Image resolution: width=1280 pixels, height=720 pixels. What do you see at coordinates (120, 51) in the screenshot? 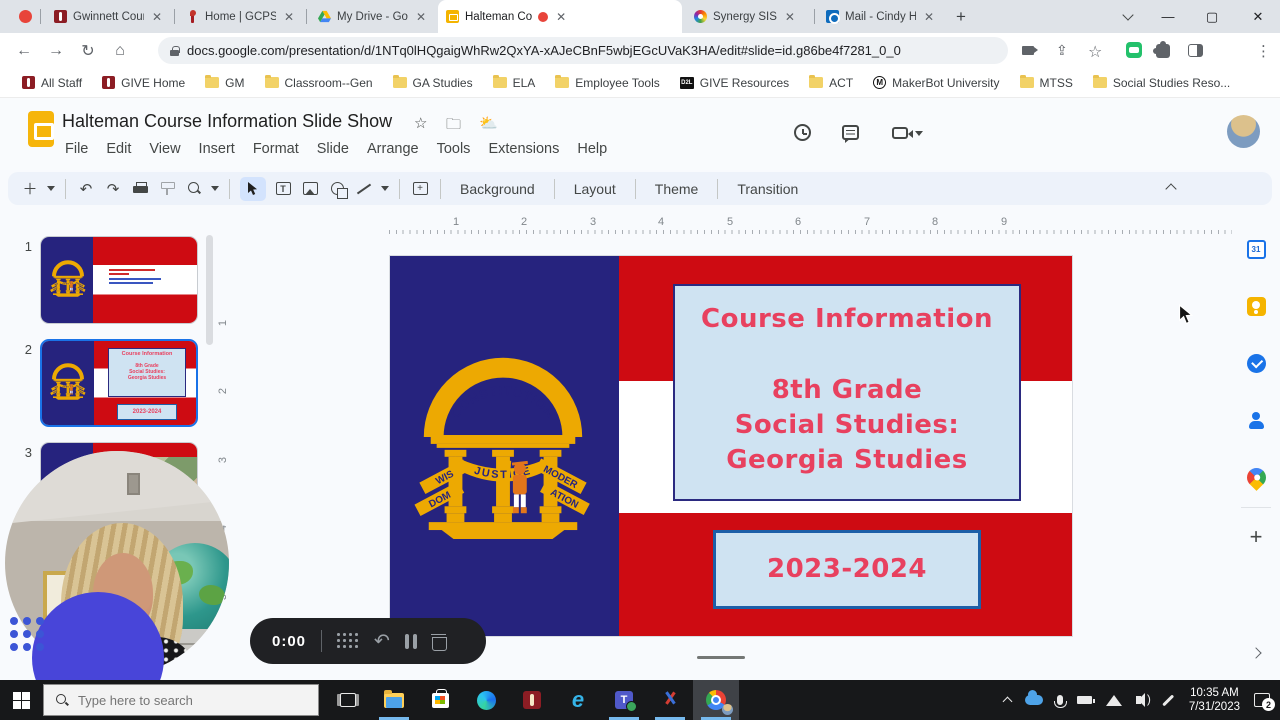
I see `home-button: ⌂` at bounding box center [120, 51].